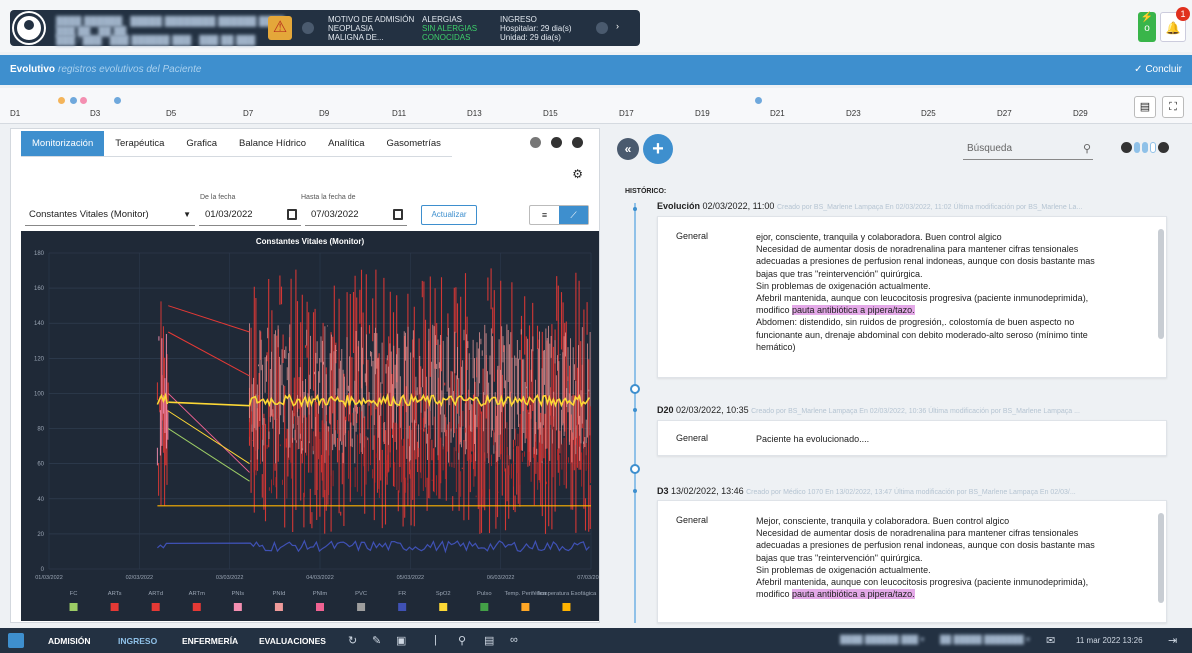 The width and height of the screenshot is (1192, 653). Describe the element at coordinates (324, 113) in the screenshot. I see `day-label: D9` at that location.